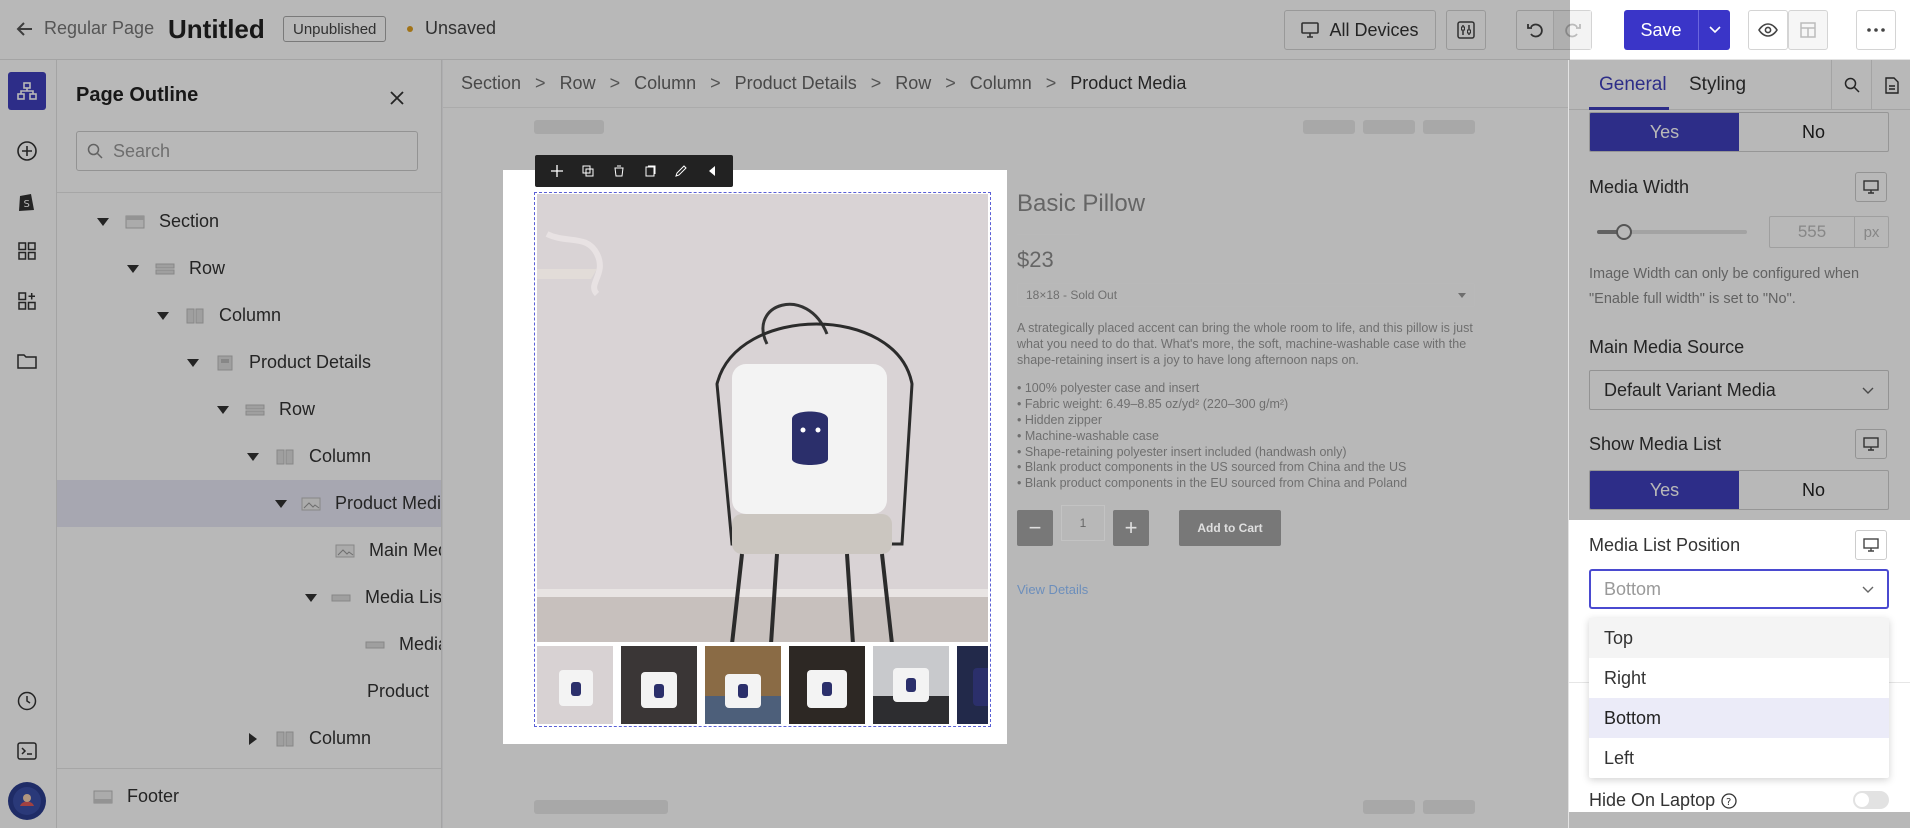 The image size is (1910, 828). I want to click on rail-history-button, so click(27, 701).